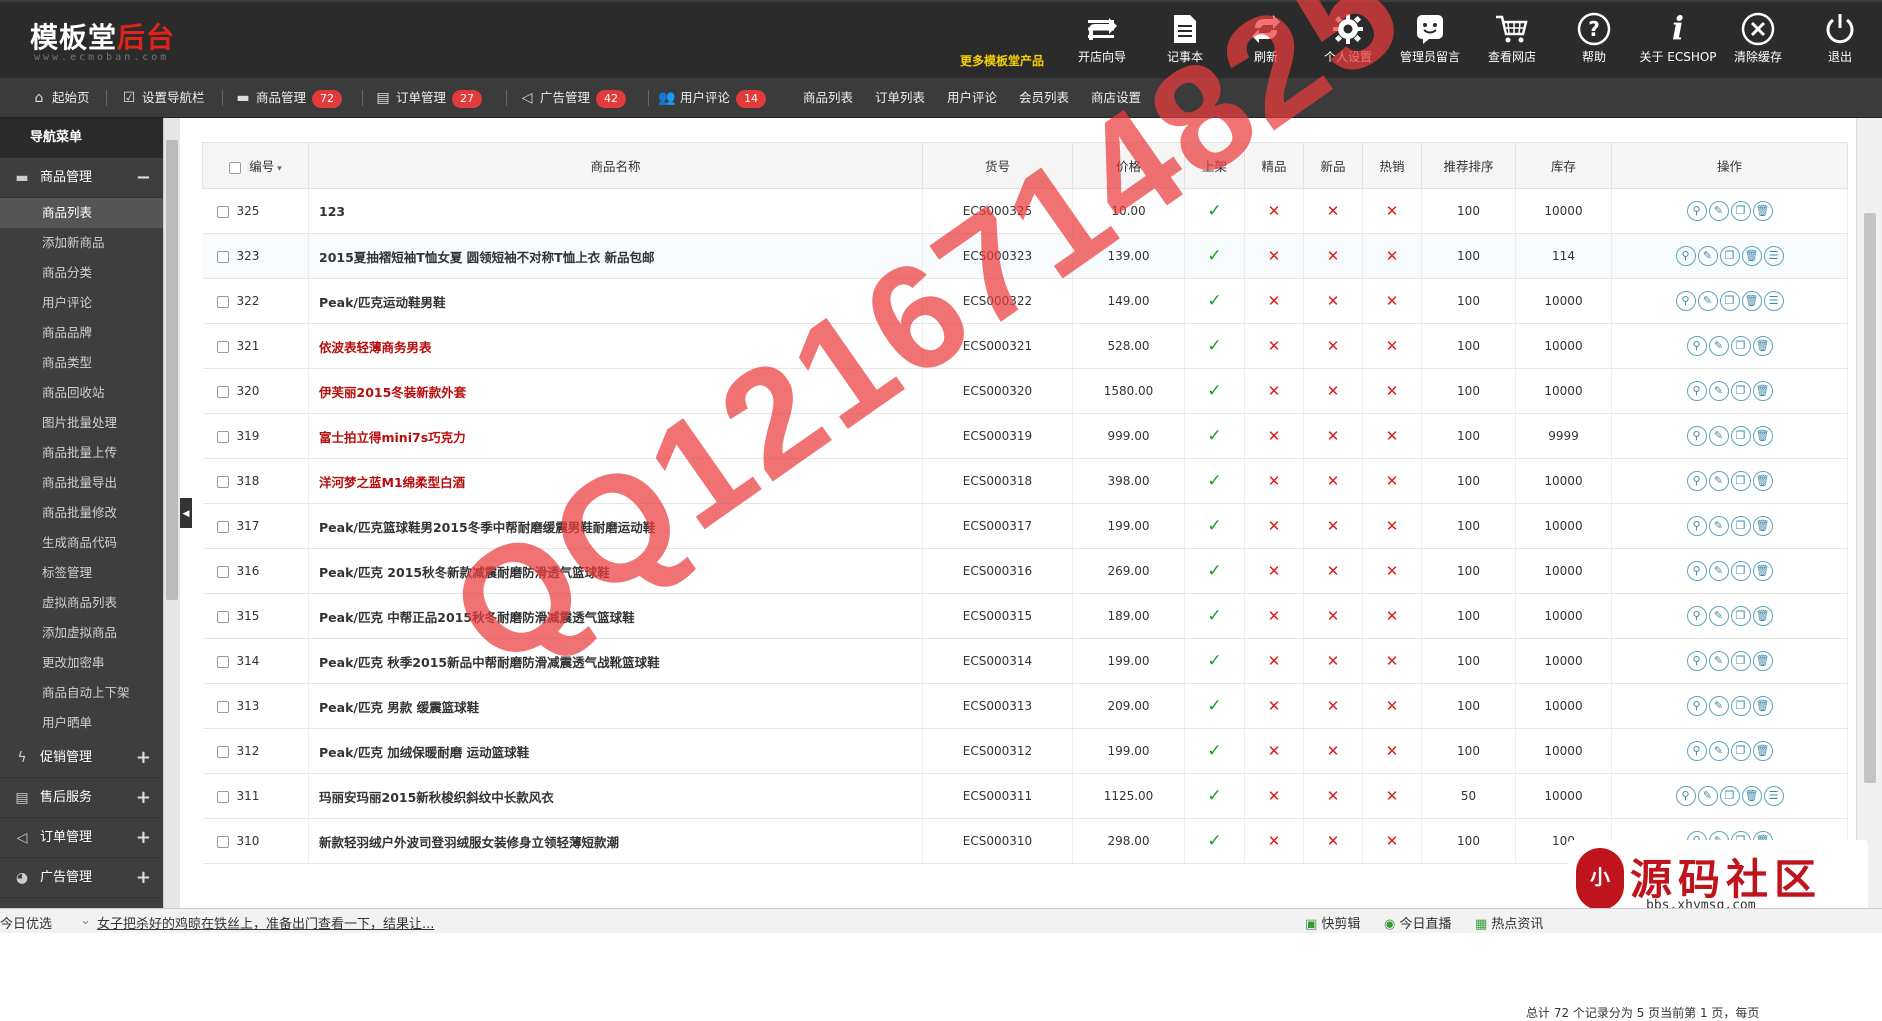 The height and width of the screenshot is (1021, 1882). What do you see at coordinates (81, 243) in the screenshot?
I see `sidebar-subitem: 添加新商品` at bounding box center [81, 243].